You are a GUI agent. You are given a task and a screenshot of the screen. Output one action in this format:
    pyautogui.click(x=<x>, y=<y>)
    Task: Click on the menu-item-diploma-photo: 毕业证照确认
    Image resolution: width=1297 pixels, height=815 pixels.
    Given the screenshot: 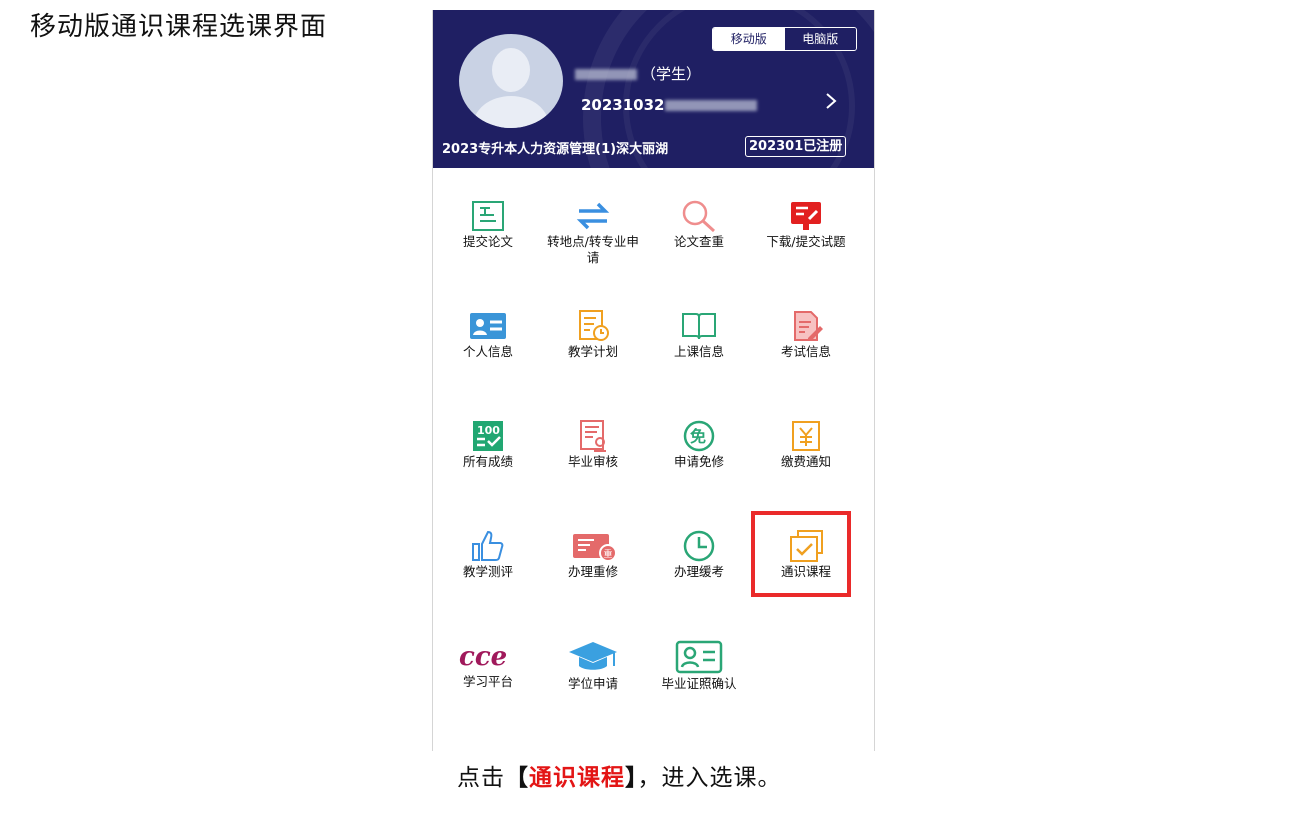 What is the action you would take?
    pyautogui.click(x=699, y=690)
    